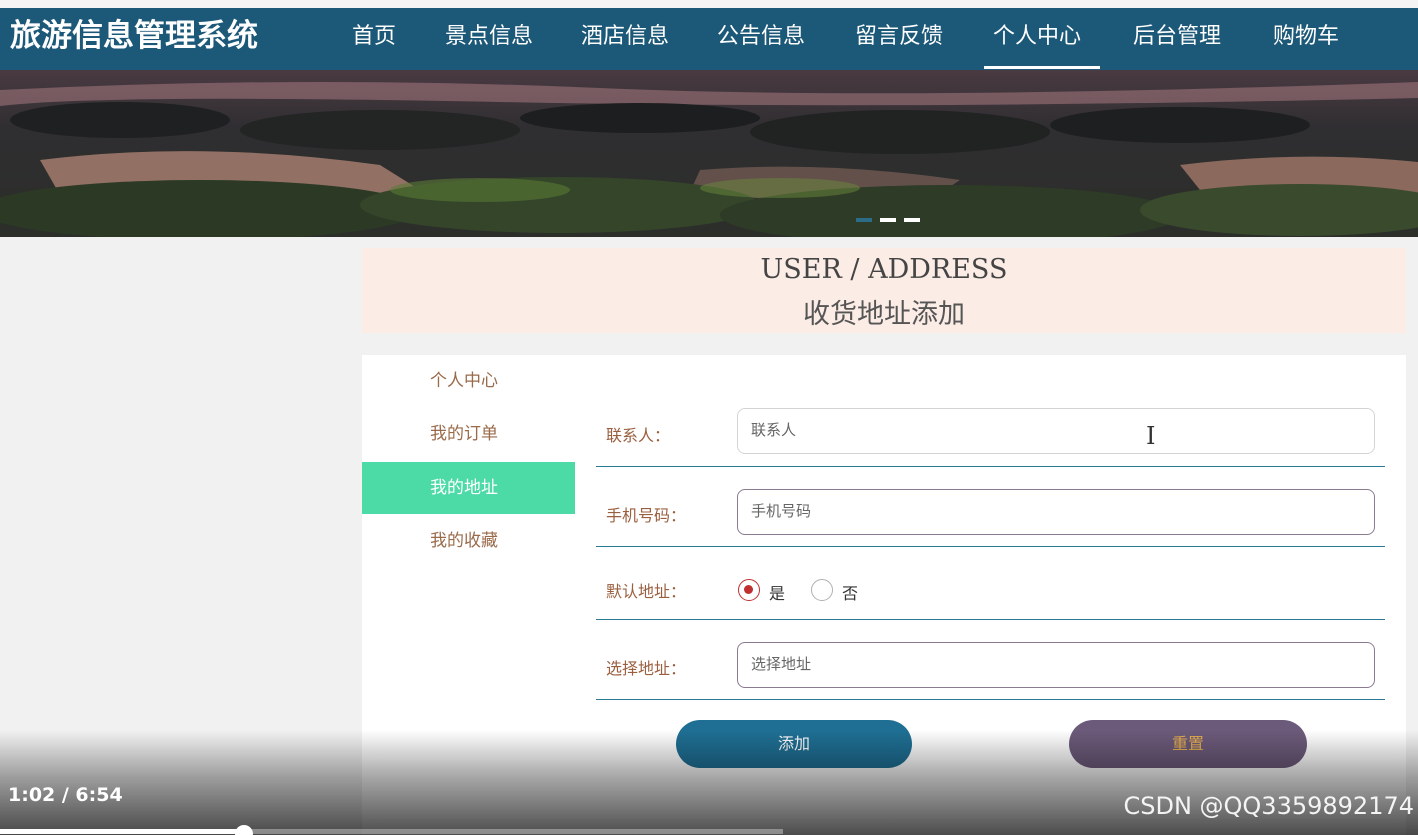  What do you see at coordinates (1177, 34) in the screenshot?
I see `nav-admin: 后台管理` at bounding box center [1177, 34].